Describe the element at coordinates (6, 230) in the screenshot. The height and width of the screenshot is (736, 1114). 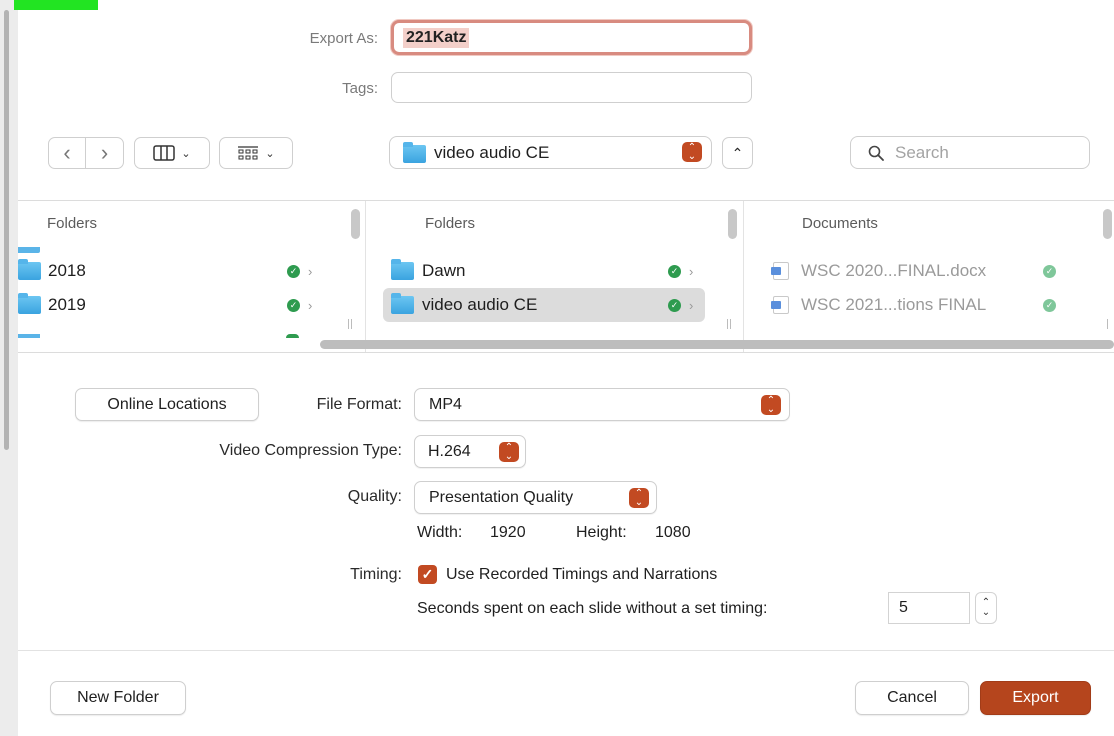
I see `window-edge-scrollbar` at that location.